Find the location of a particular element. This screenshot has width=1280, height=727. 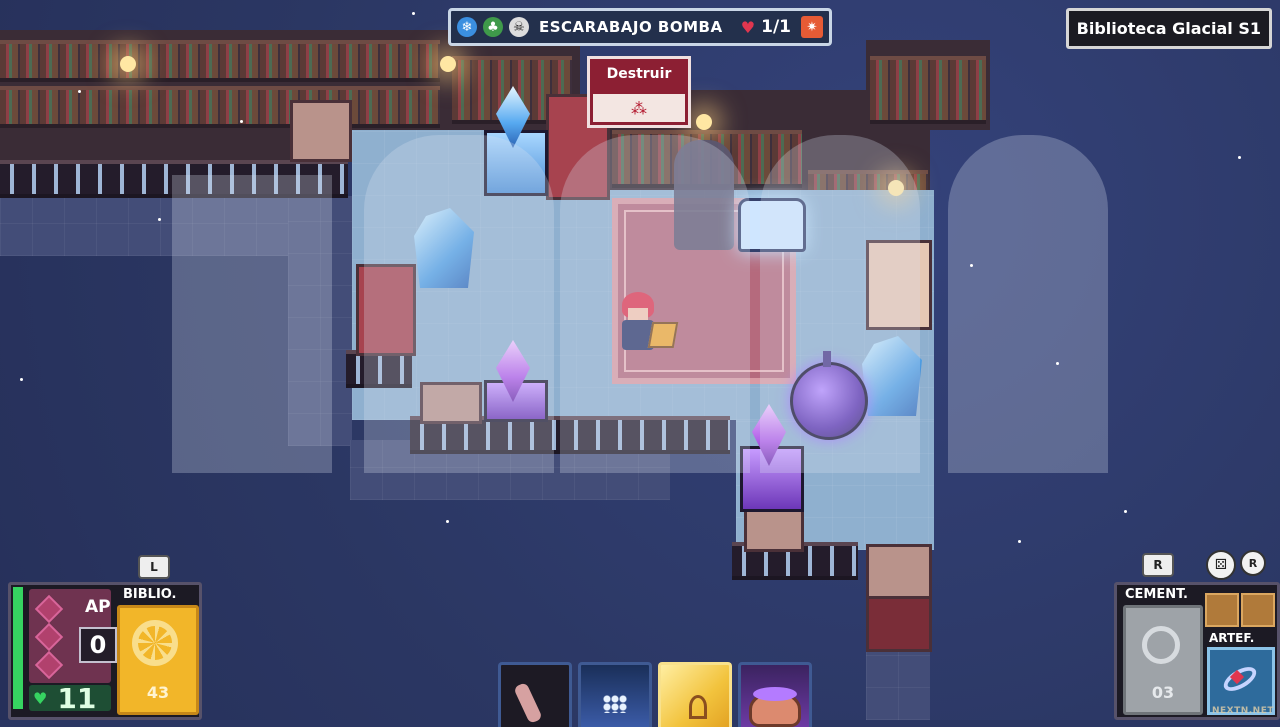

hand-card-leaf is located at coordinates (695, 694).